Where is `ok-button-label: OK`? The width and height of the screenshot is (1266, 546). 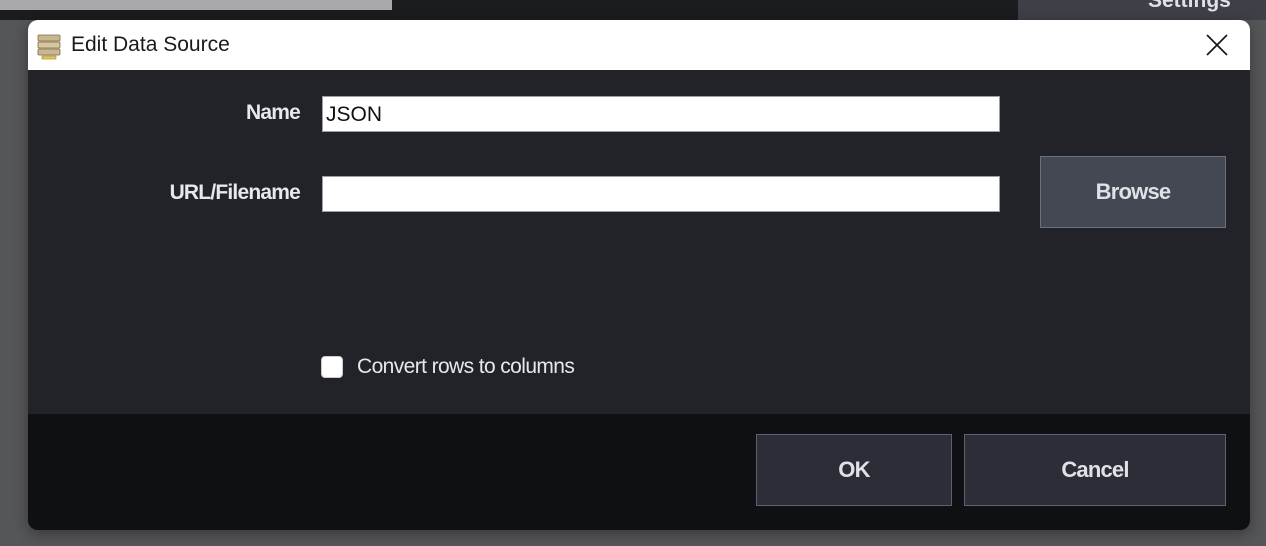 ok-button-label: OK is located at coordinates (854, 469).